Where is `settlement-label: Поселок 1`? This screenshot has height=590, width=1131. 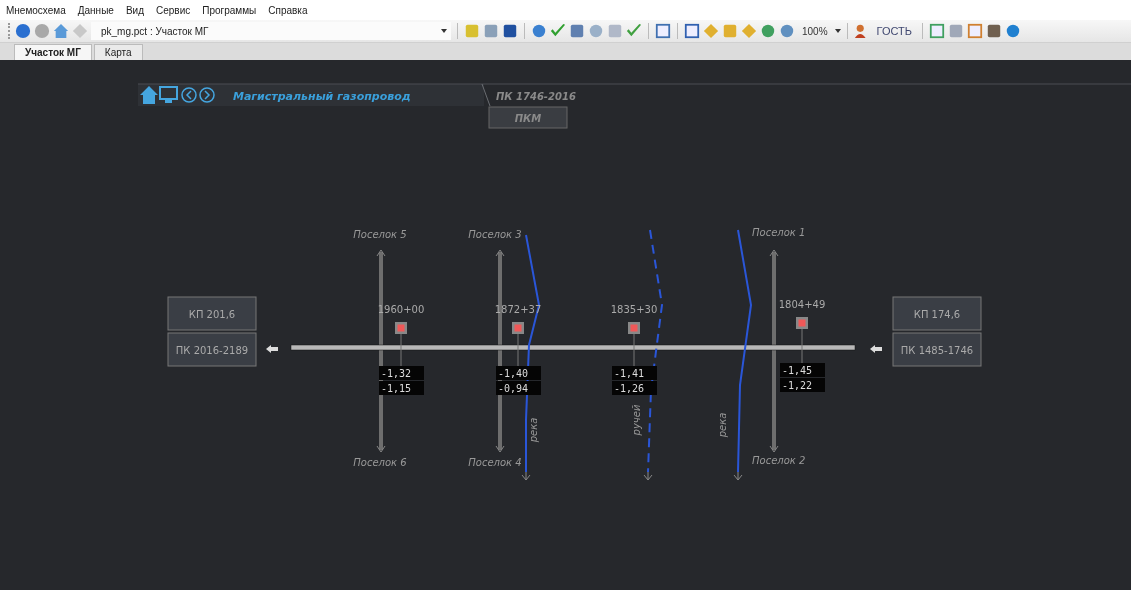 settlement-label: Поселок 1 is located at coordinates (779, 232).